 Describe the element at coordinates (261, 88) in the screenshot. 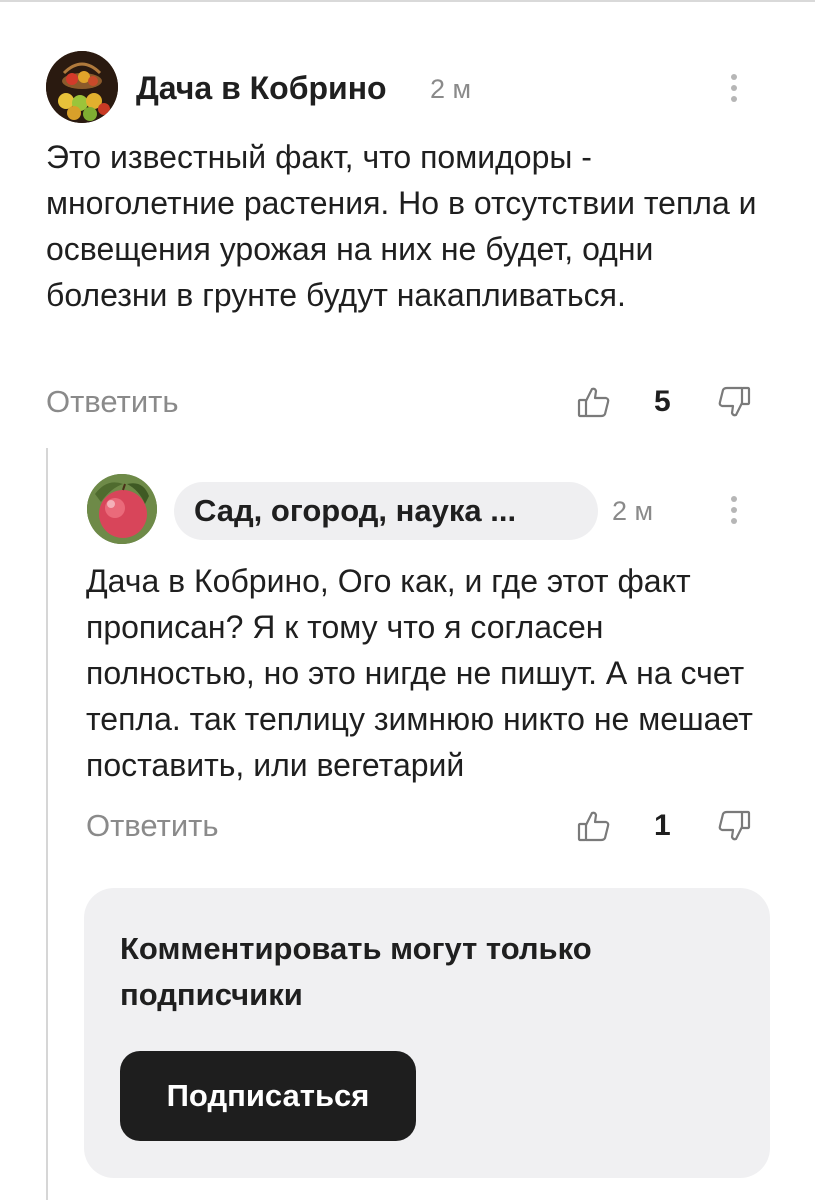

I see `author-name: Дача в Кобрино` at that location.